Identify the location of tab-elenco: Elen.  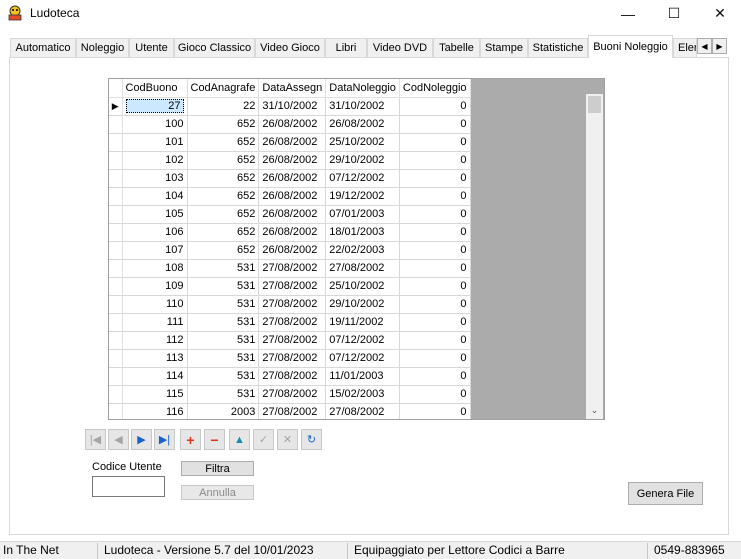
(685, 47).